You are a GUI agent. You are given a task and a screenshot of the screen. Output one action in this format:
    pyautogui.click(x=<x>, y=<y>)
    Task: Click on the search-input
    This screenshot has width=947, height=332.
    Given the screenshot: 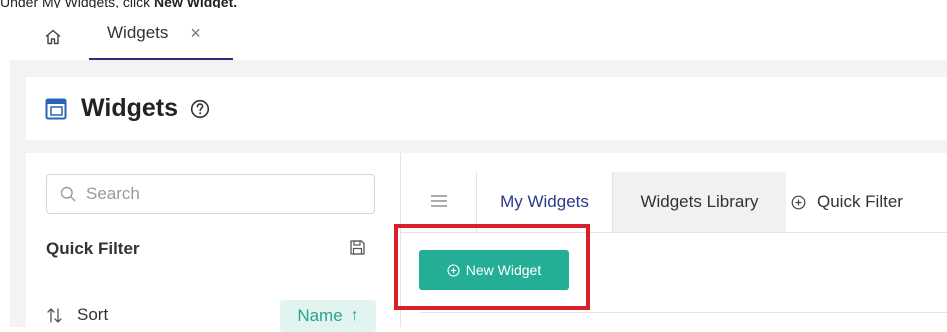 What is the action you would take?
    pyautogui.click(x=226, y=194)
    